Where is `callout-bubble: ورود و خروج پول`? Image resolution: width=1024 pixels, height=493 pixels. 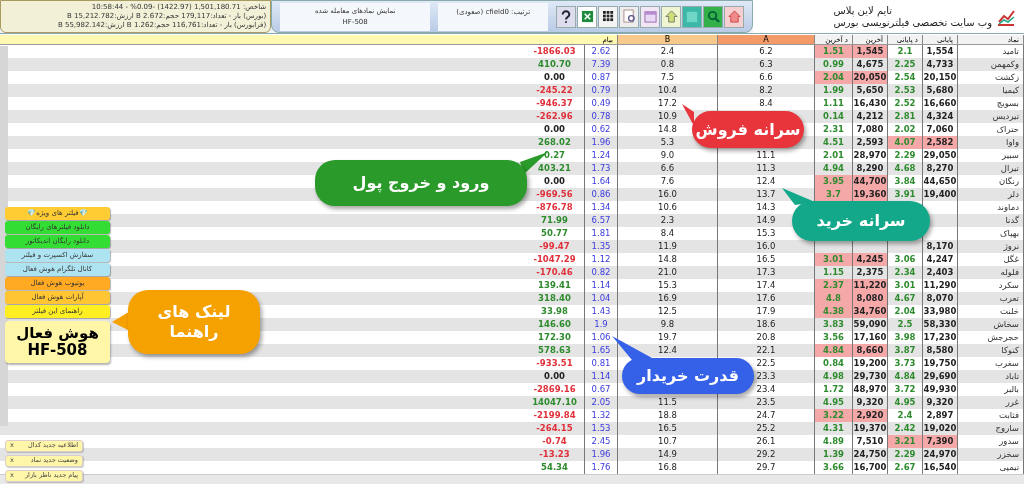
callout-bubble: ورود و خروج پول is located at coordinates (421, 183).